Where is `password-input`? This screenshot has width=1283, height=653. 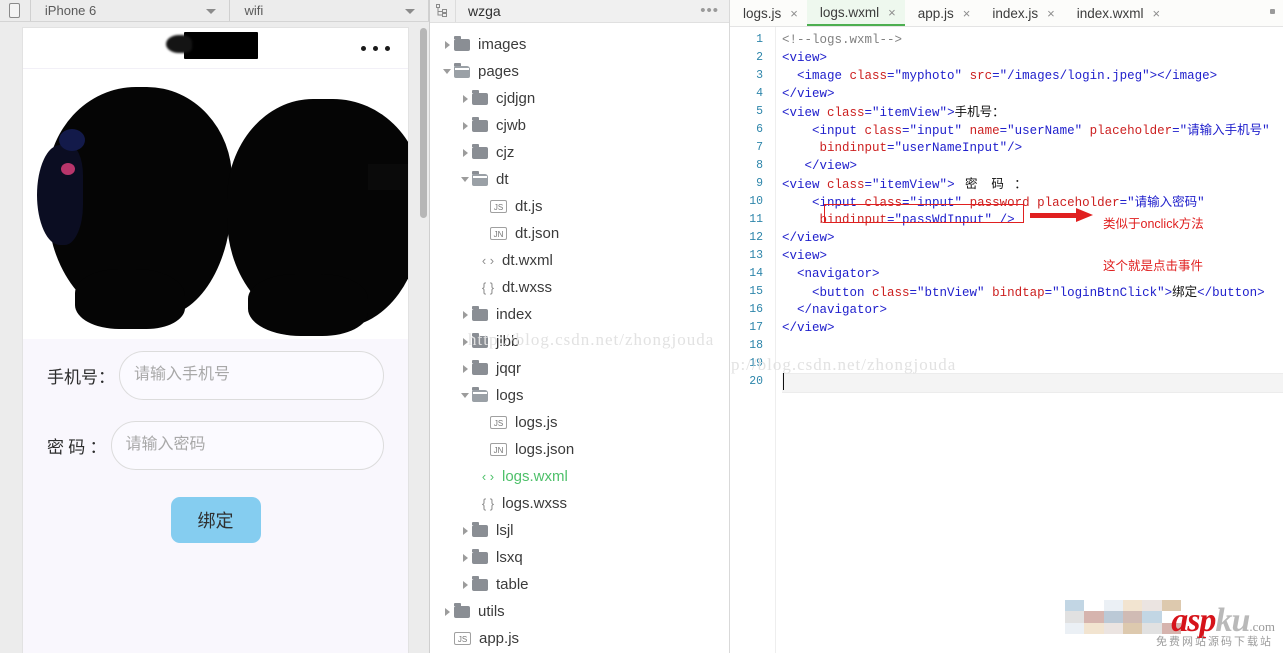
password-input is located at coordinates (247, 445).